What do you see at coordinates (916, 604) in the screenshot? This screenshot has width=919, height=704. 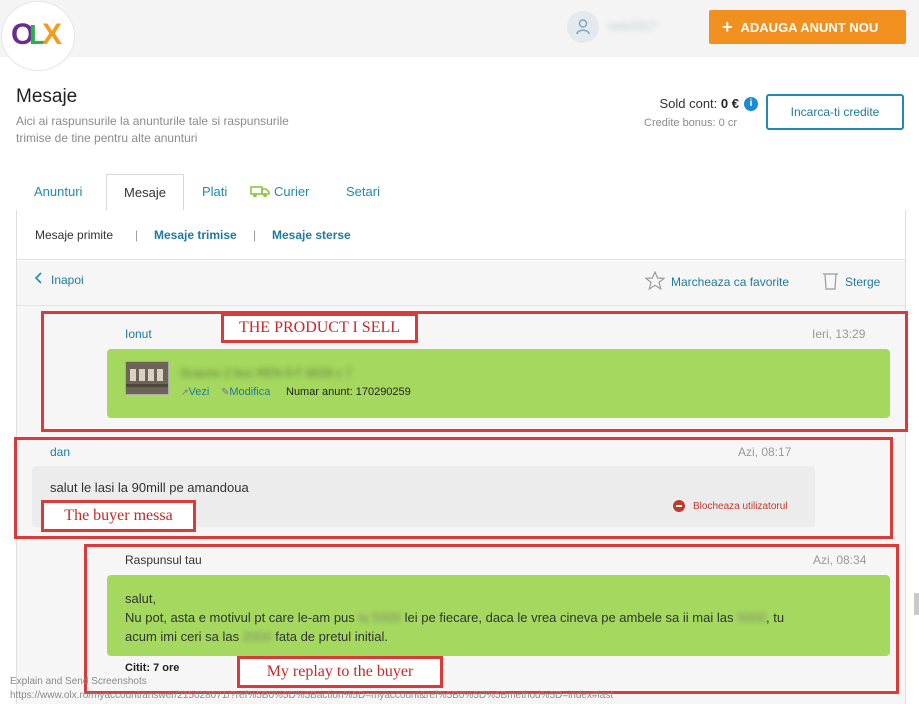 I see `scrollbar-thumb` at bounding box center [916, 604].